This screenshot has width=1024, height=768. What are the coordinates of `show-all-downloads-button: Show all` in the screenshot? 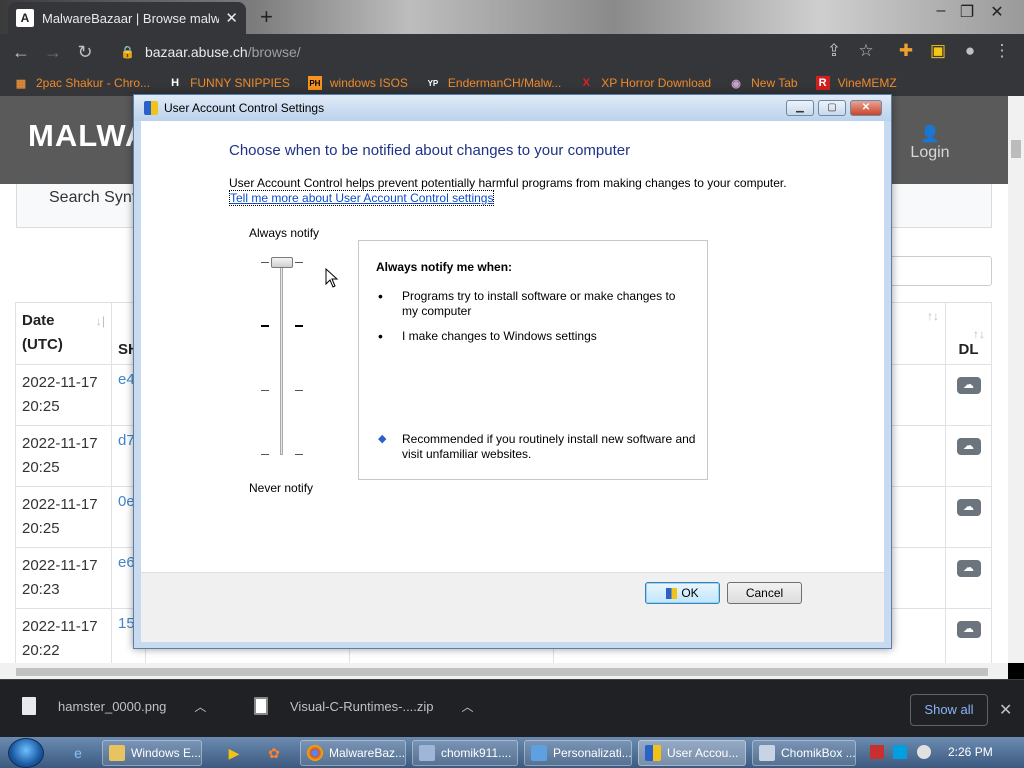 It's located at (949, 710).